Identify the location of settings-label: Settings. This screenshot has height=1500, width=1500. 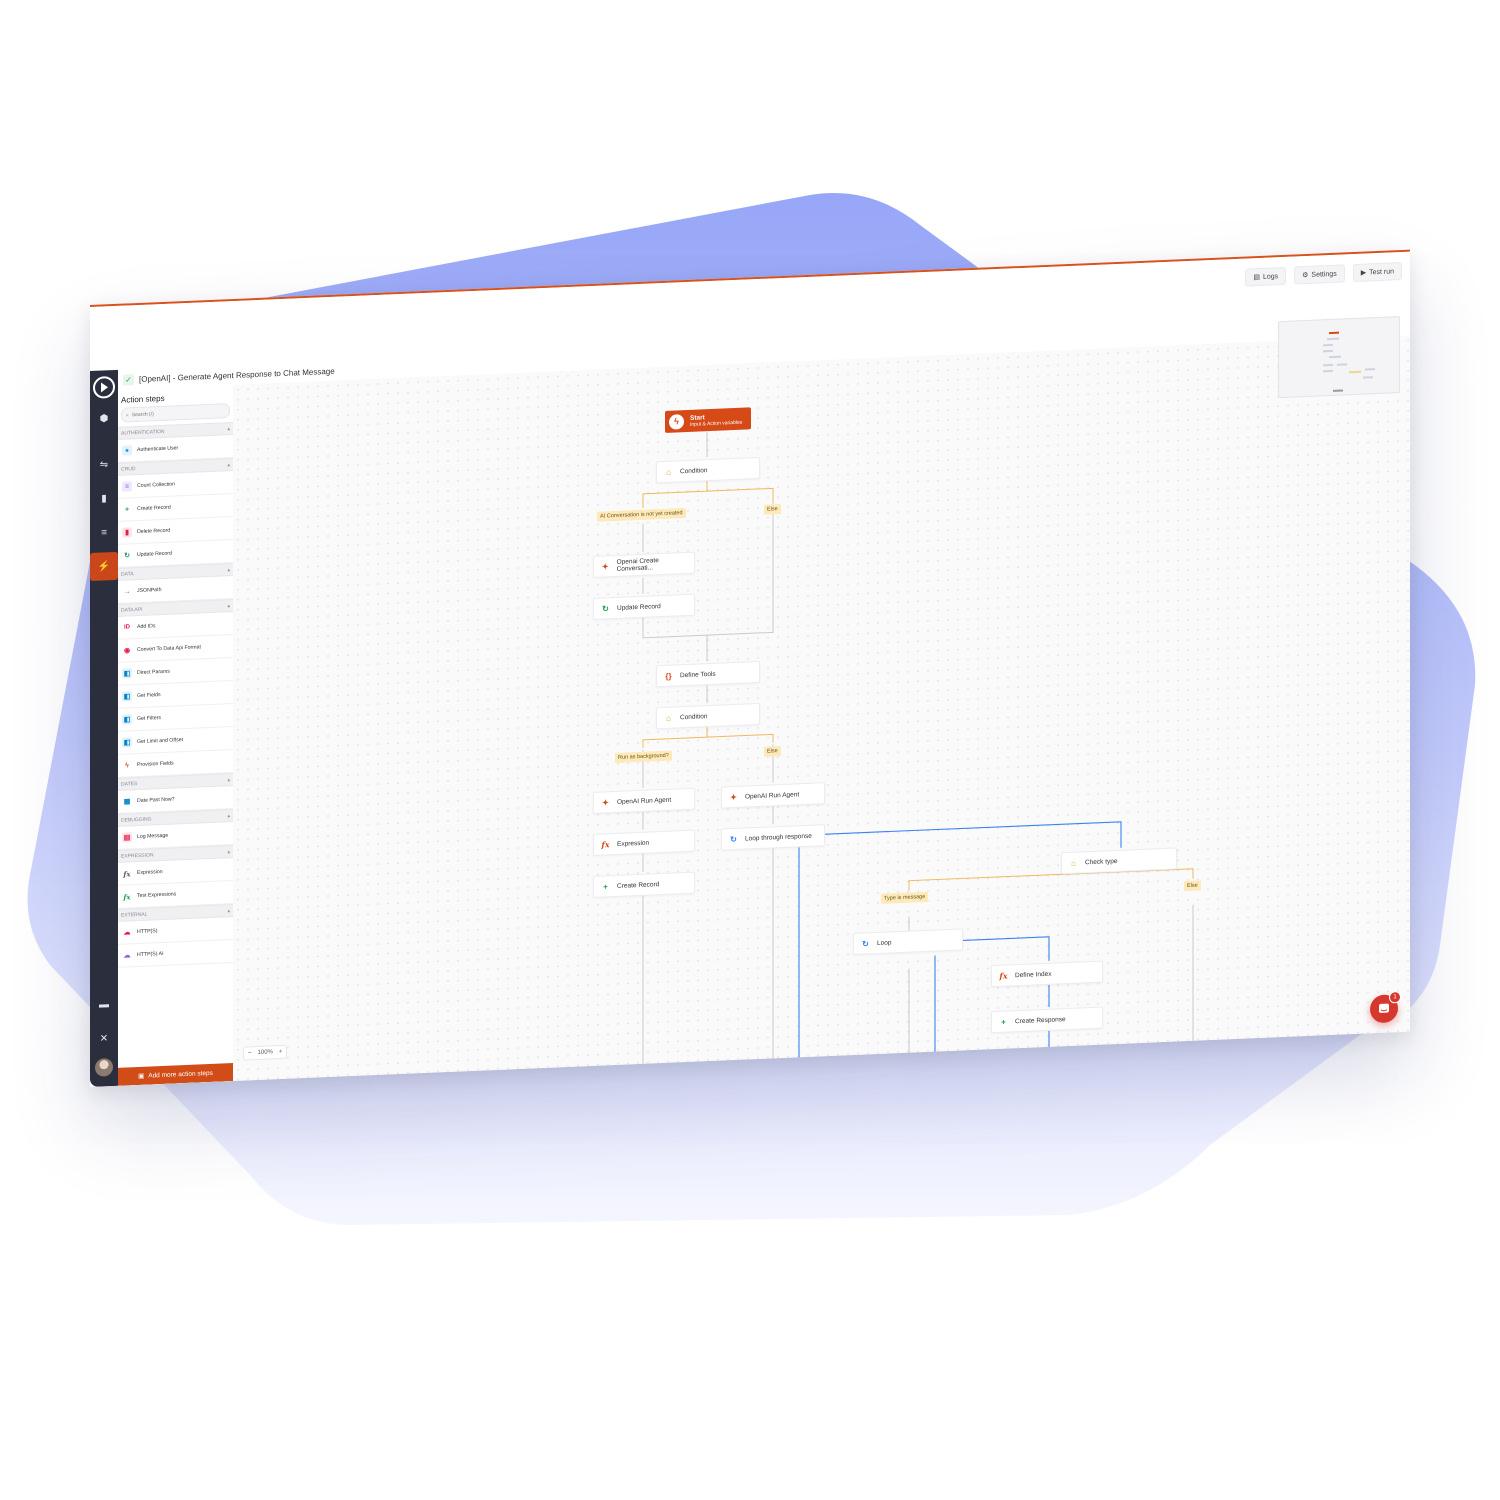
(1324, 274).